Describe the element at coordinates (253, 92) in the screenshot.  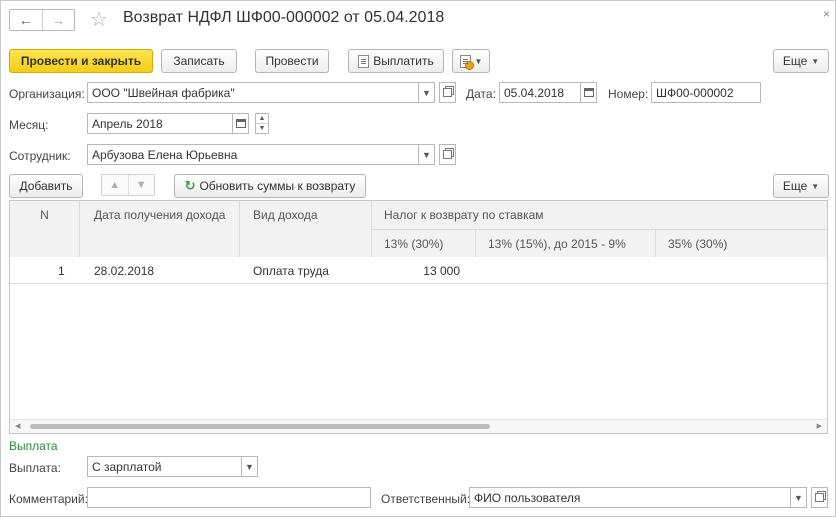
I see `organization-field: ООО "Швейная фабрика"` at that location.